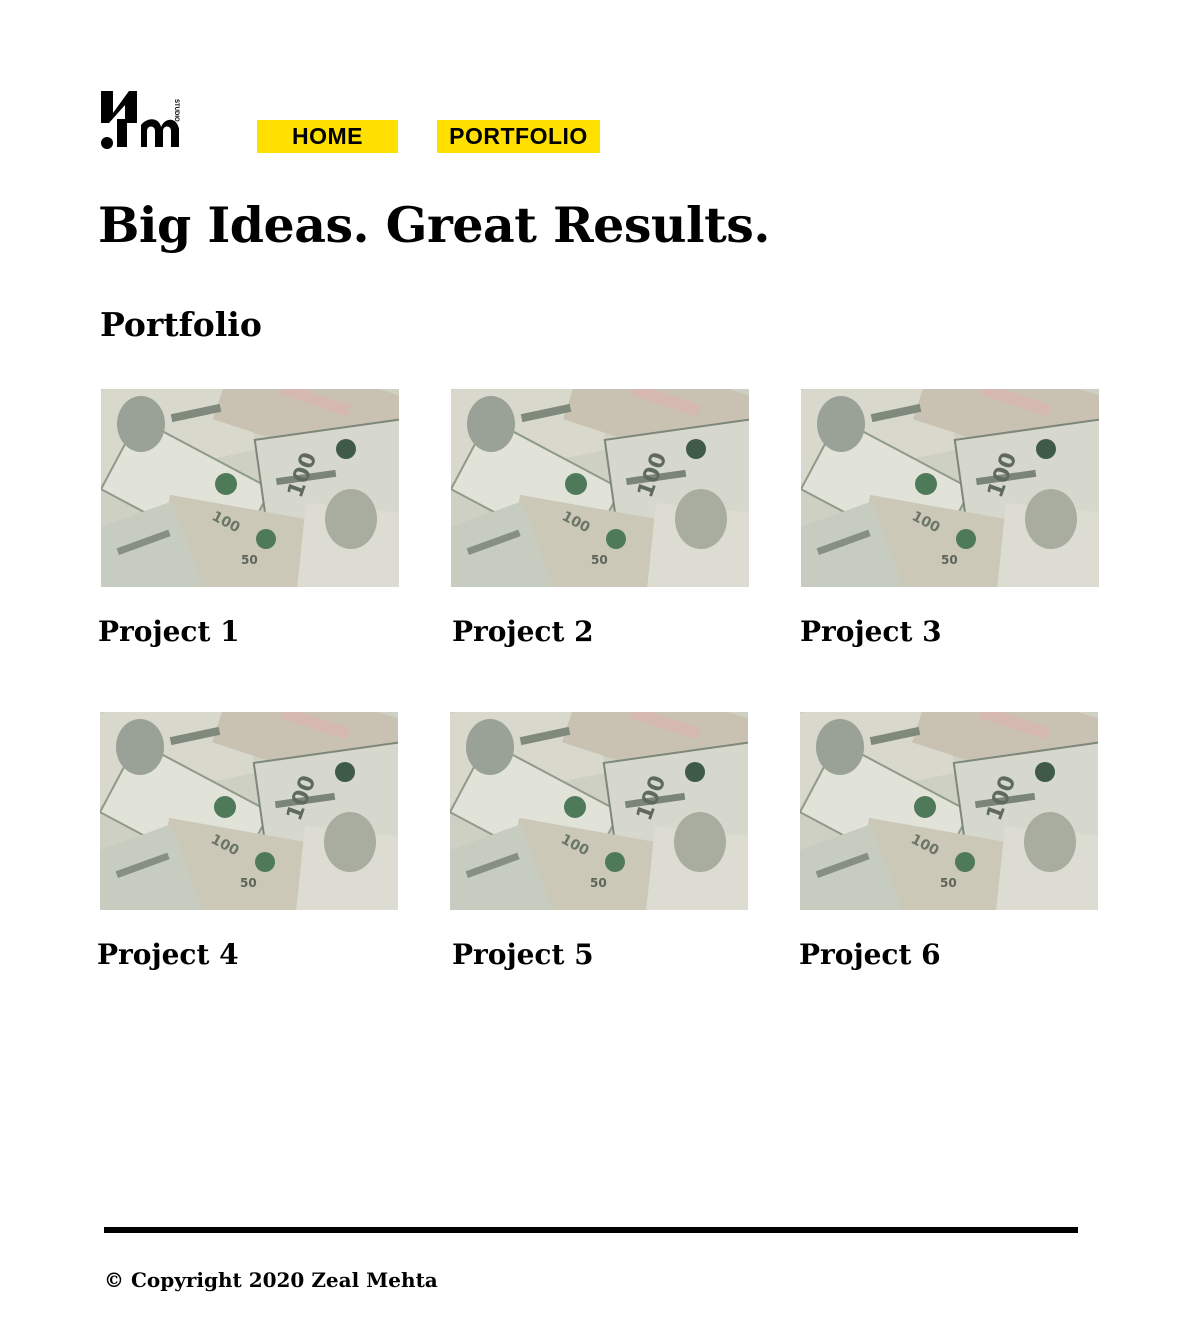 This screenshot has width=1200, height=1342. I want to click on nav-home-button: HOME, so click(327, 136).